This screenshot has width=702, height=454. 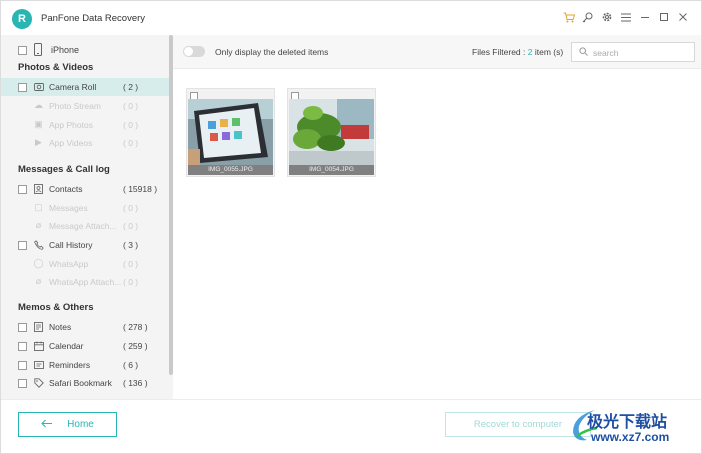 What do you see at coordinates (38, 207) in the screenshot?
I see `message-icon: ▢` at bounding box center [38, 207].